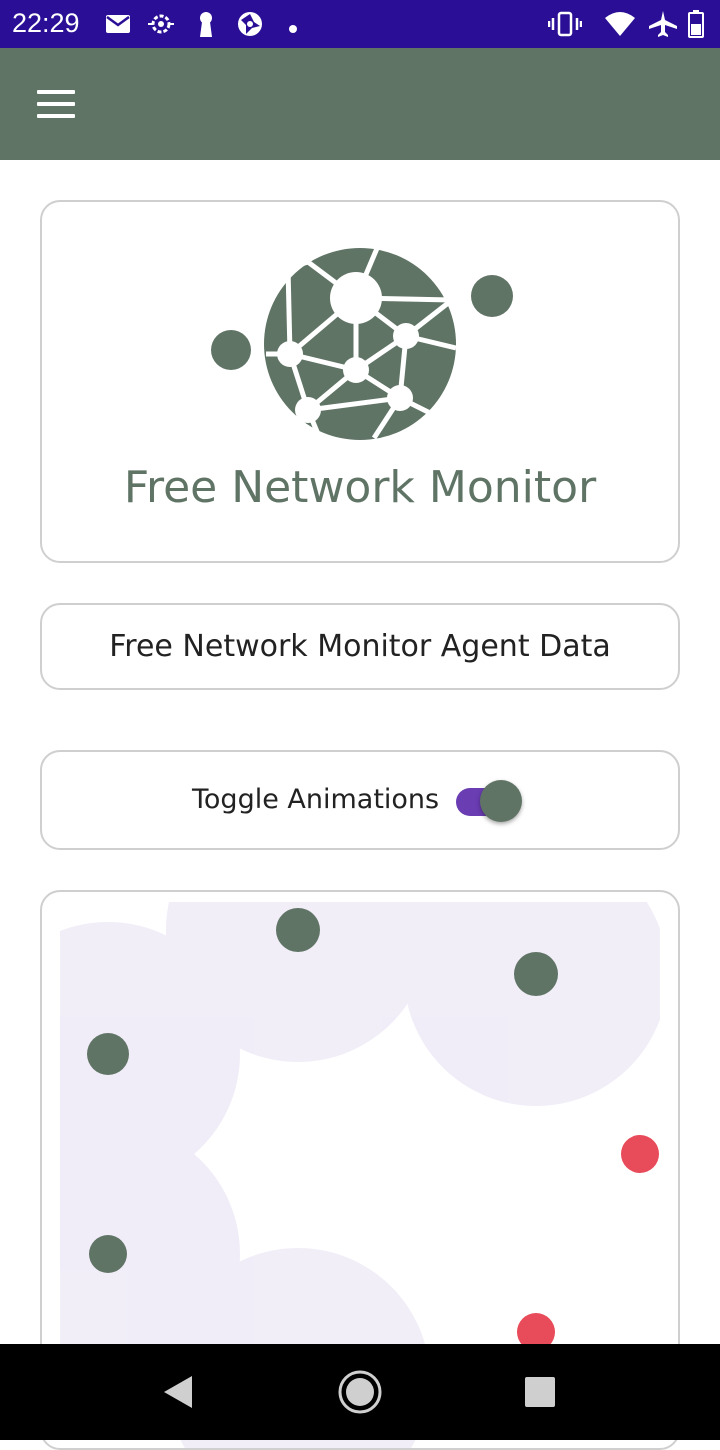 The image size is (720, 1450). What do you see at coordinates (640, 1154) in the screenshot?
I see `node-down` at bounding box center [640, 1154].